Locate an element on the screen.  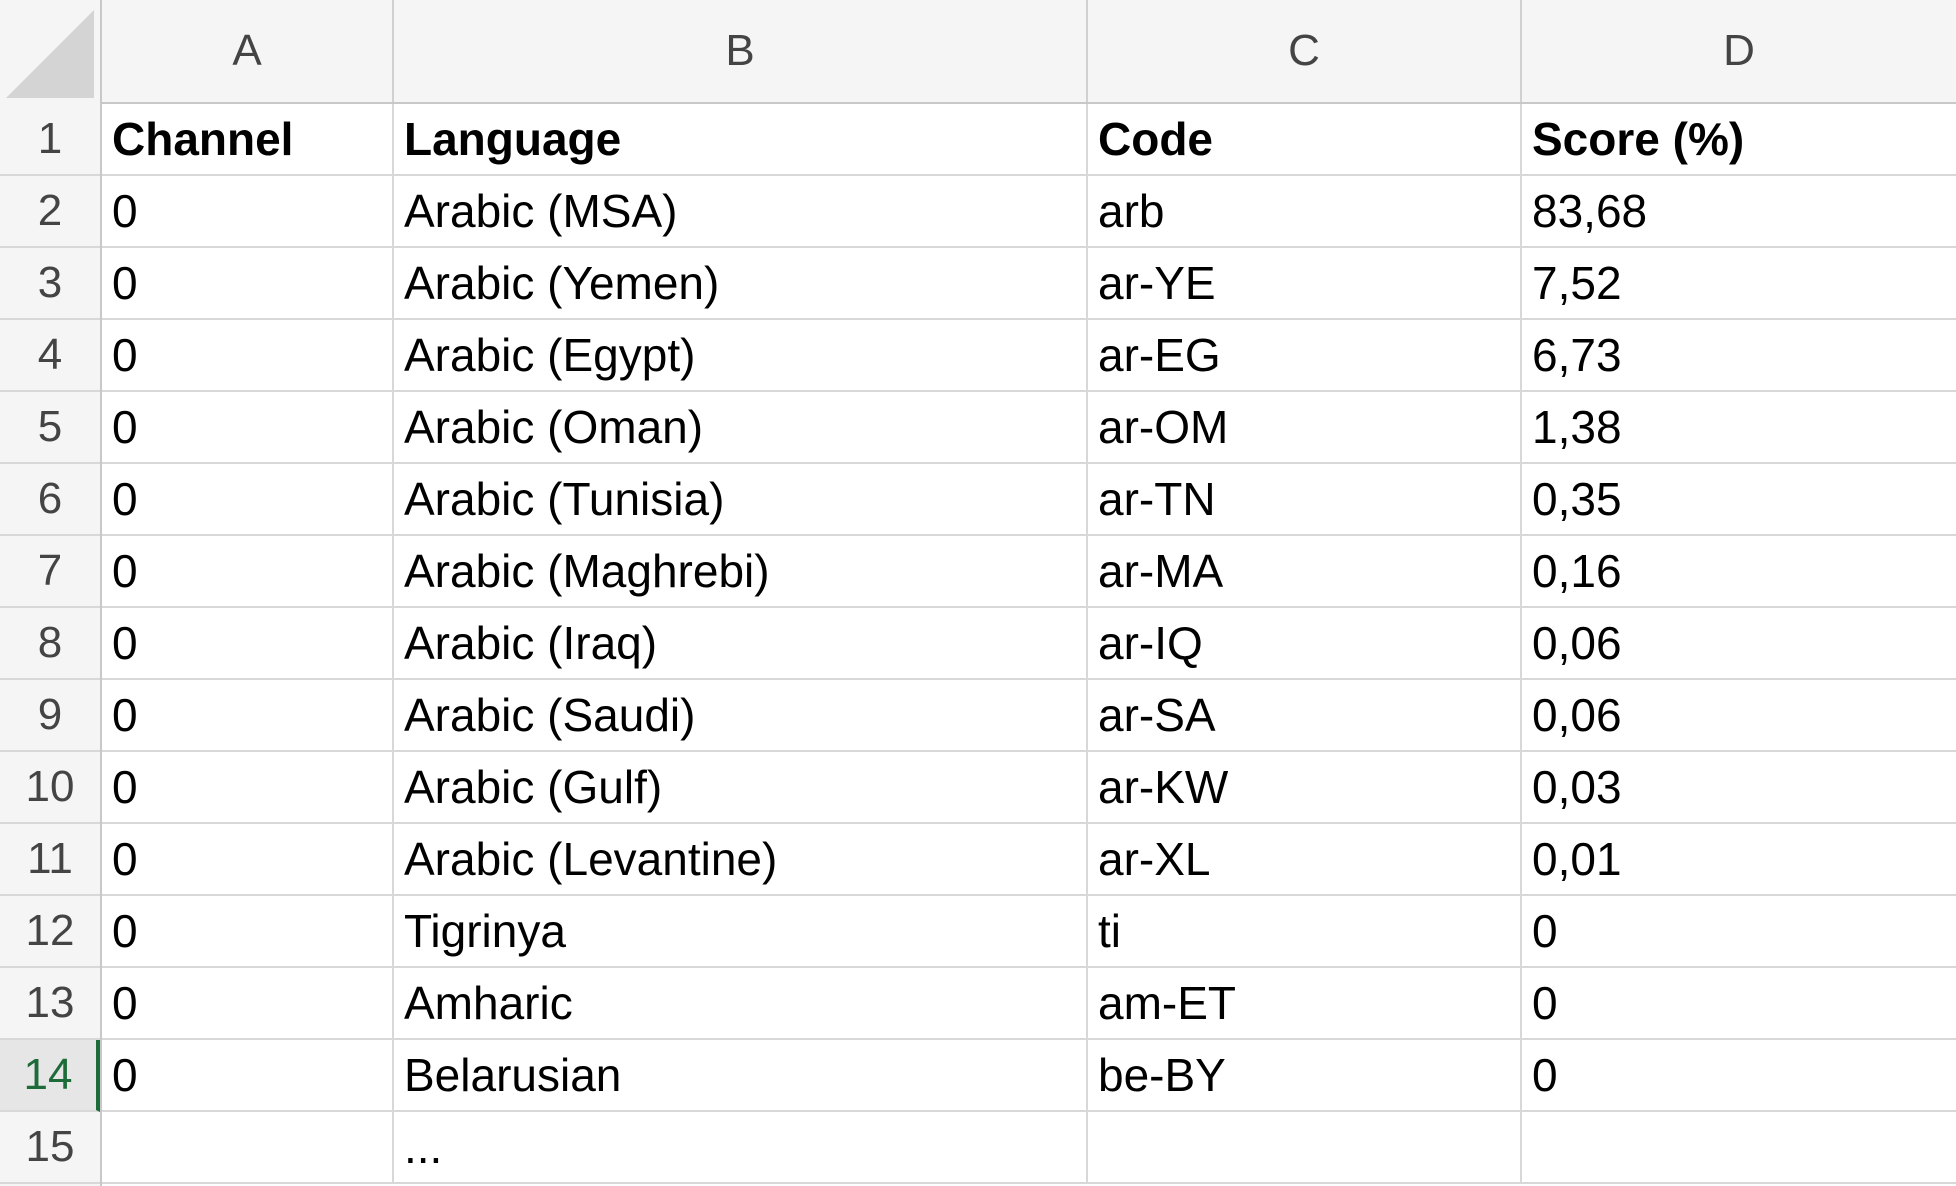
row-header-10: 10 is located at coordinates (50, 788).